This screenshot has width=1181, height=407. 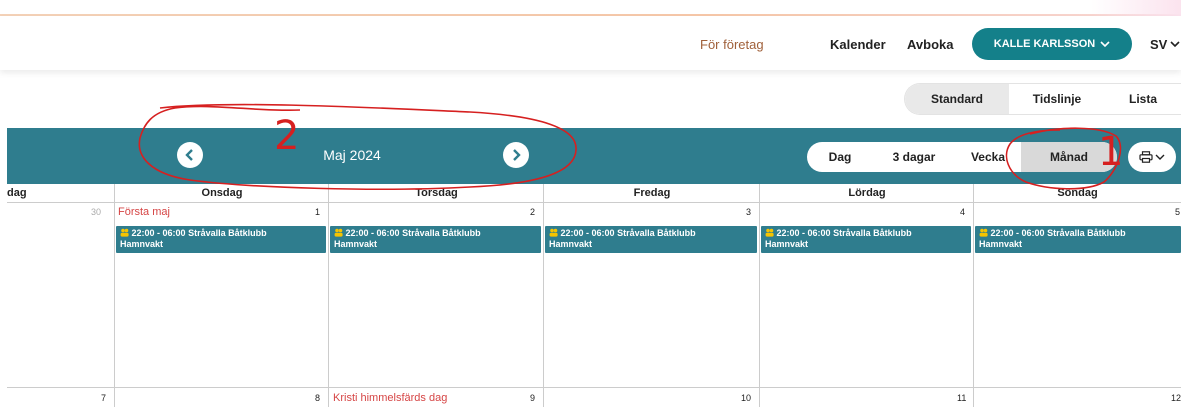 What do you see at coordinates (1159, 44) in the screenshot?
I see `language-label: SV` at bounding box center [1159, 44].